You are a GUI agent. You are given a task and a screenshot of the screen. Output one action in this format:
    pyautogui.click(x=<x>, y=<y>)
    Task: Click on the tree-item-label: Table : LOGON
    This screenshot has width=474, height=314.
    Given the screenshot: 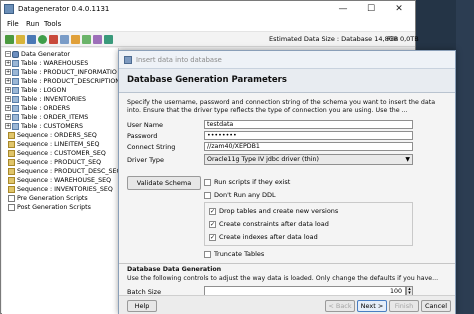 What is the action you would take?
    pyautogui.click(x=44, y=90)
    